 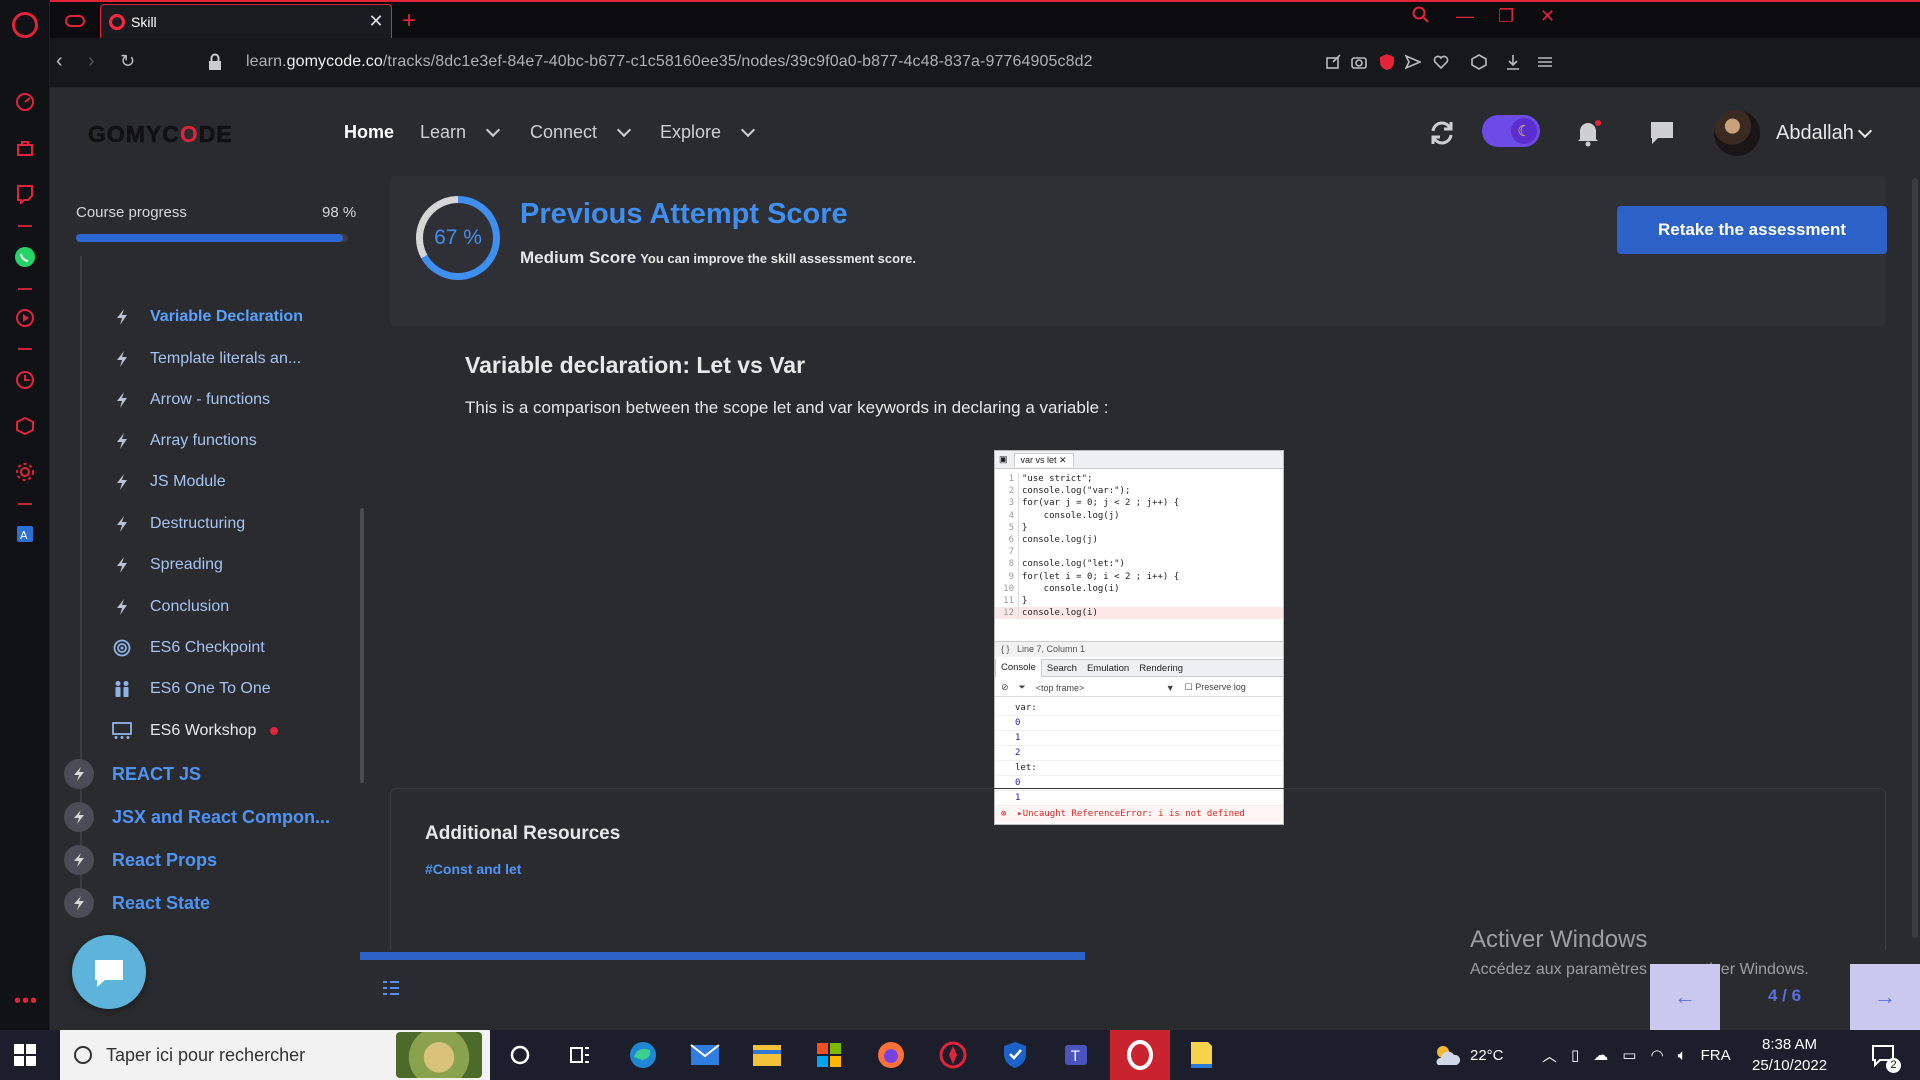 What do you see at coordinates (1789, 1055) in the screenshot?
I see `clock: 8:38 AM 25/10/2022` at bounding box center [1789, 1055].